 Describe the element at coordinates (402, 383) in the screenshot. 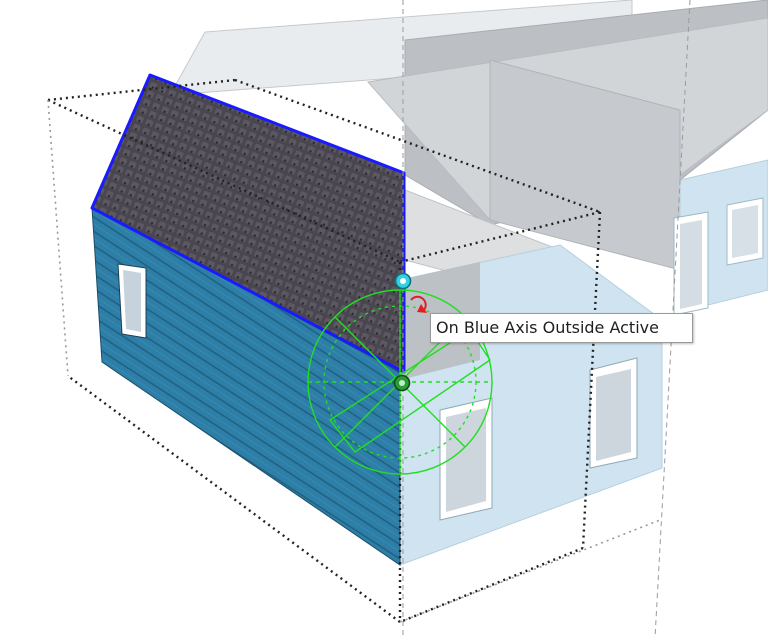

I see `green-endpoint-icon` at that location.